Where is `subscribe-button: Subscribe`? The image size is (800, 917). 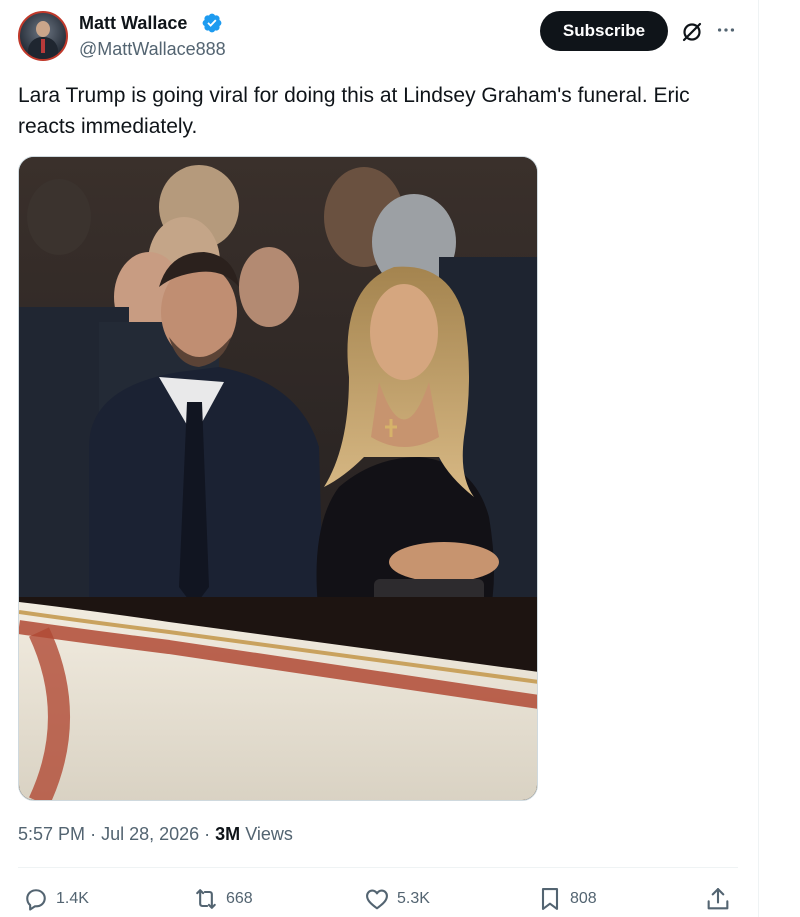
subscribe-button: Subscribe is located at coordinates (604, 31).